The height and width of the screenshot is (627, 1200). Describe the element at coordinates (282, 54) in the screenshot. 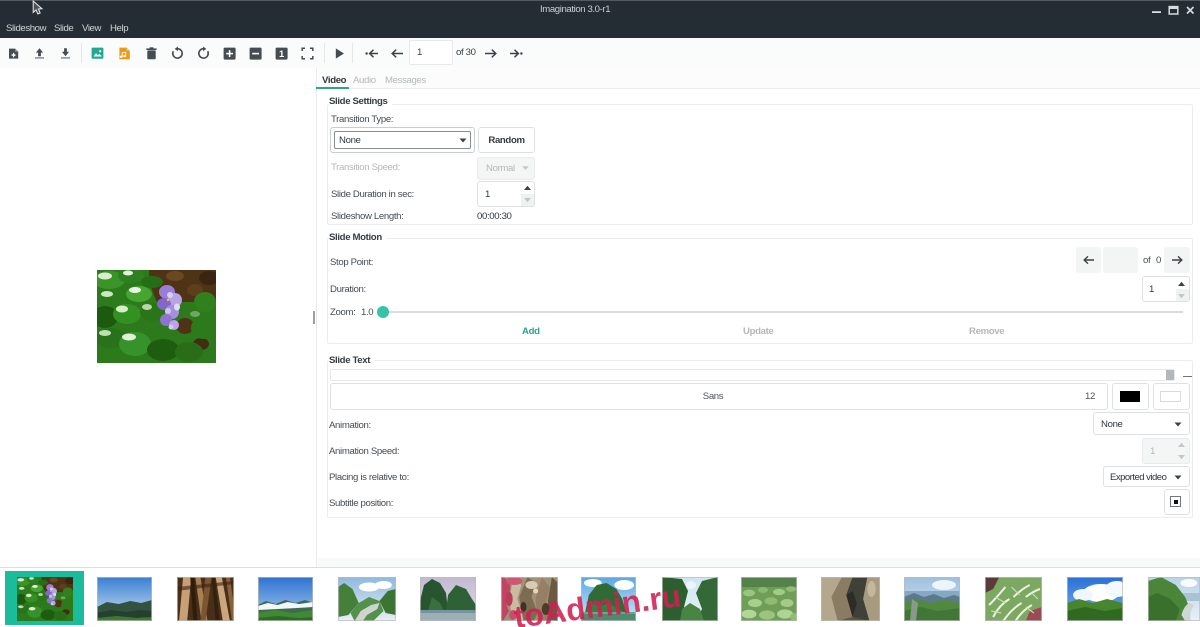

I see `svg-text: 1` at that location.